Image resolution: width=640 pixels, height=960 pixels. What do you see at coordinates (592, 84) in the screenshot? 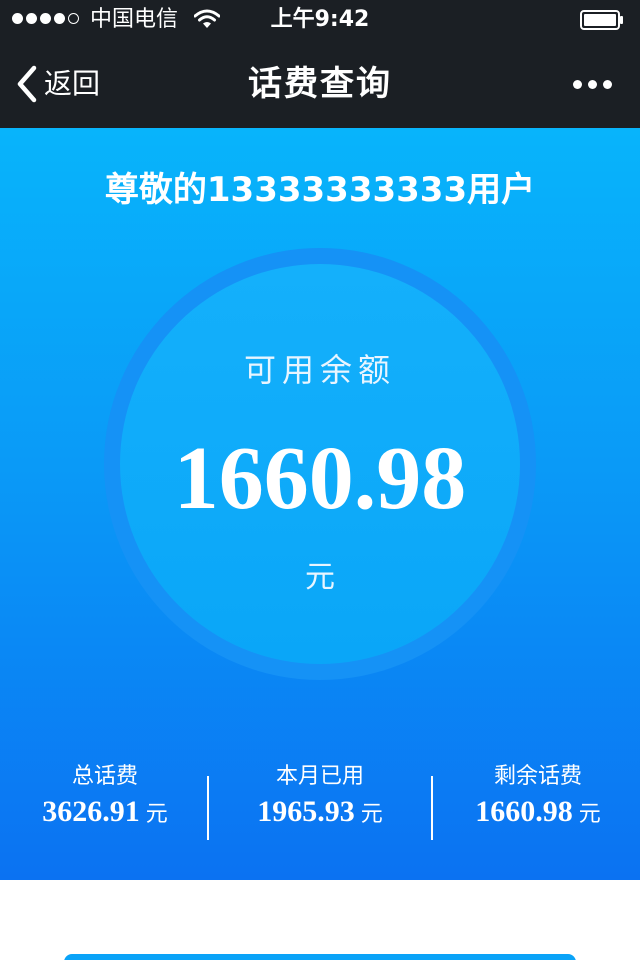
I see `more-button` at bounding box center [592, 84].